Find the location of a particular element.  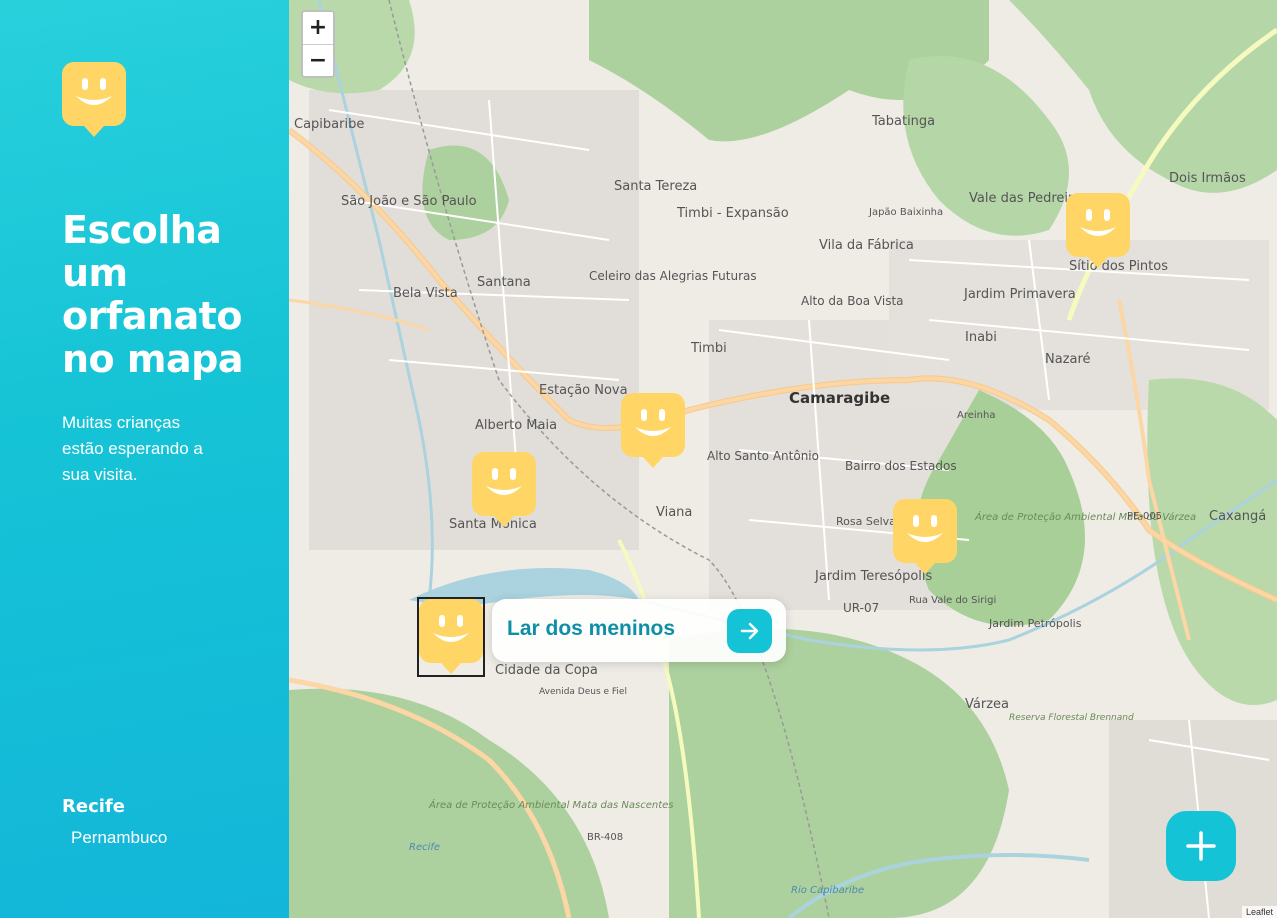

map-label: Alto Santo Antônio is located at coordinates (763, 456).